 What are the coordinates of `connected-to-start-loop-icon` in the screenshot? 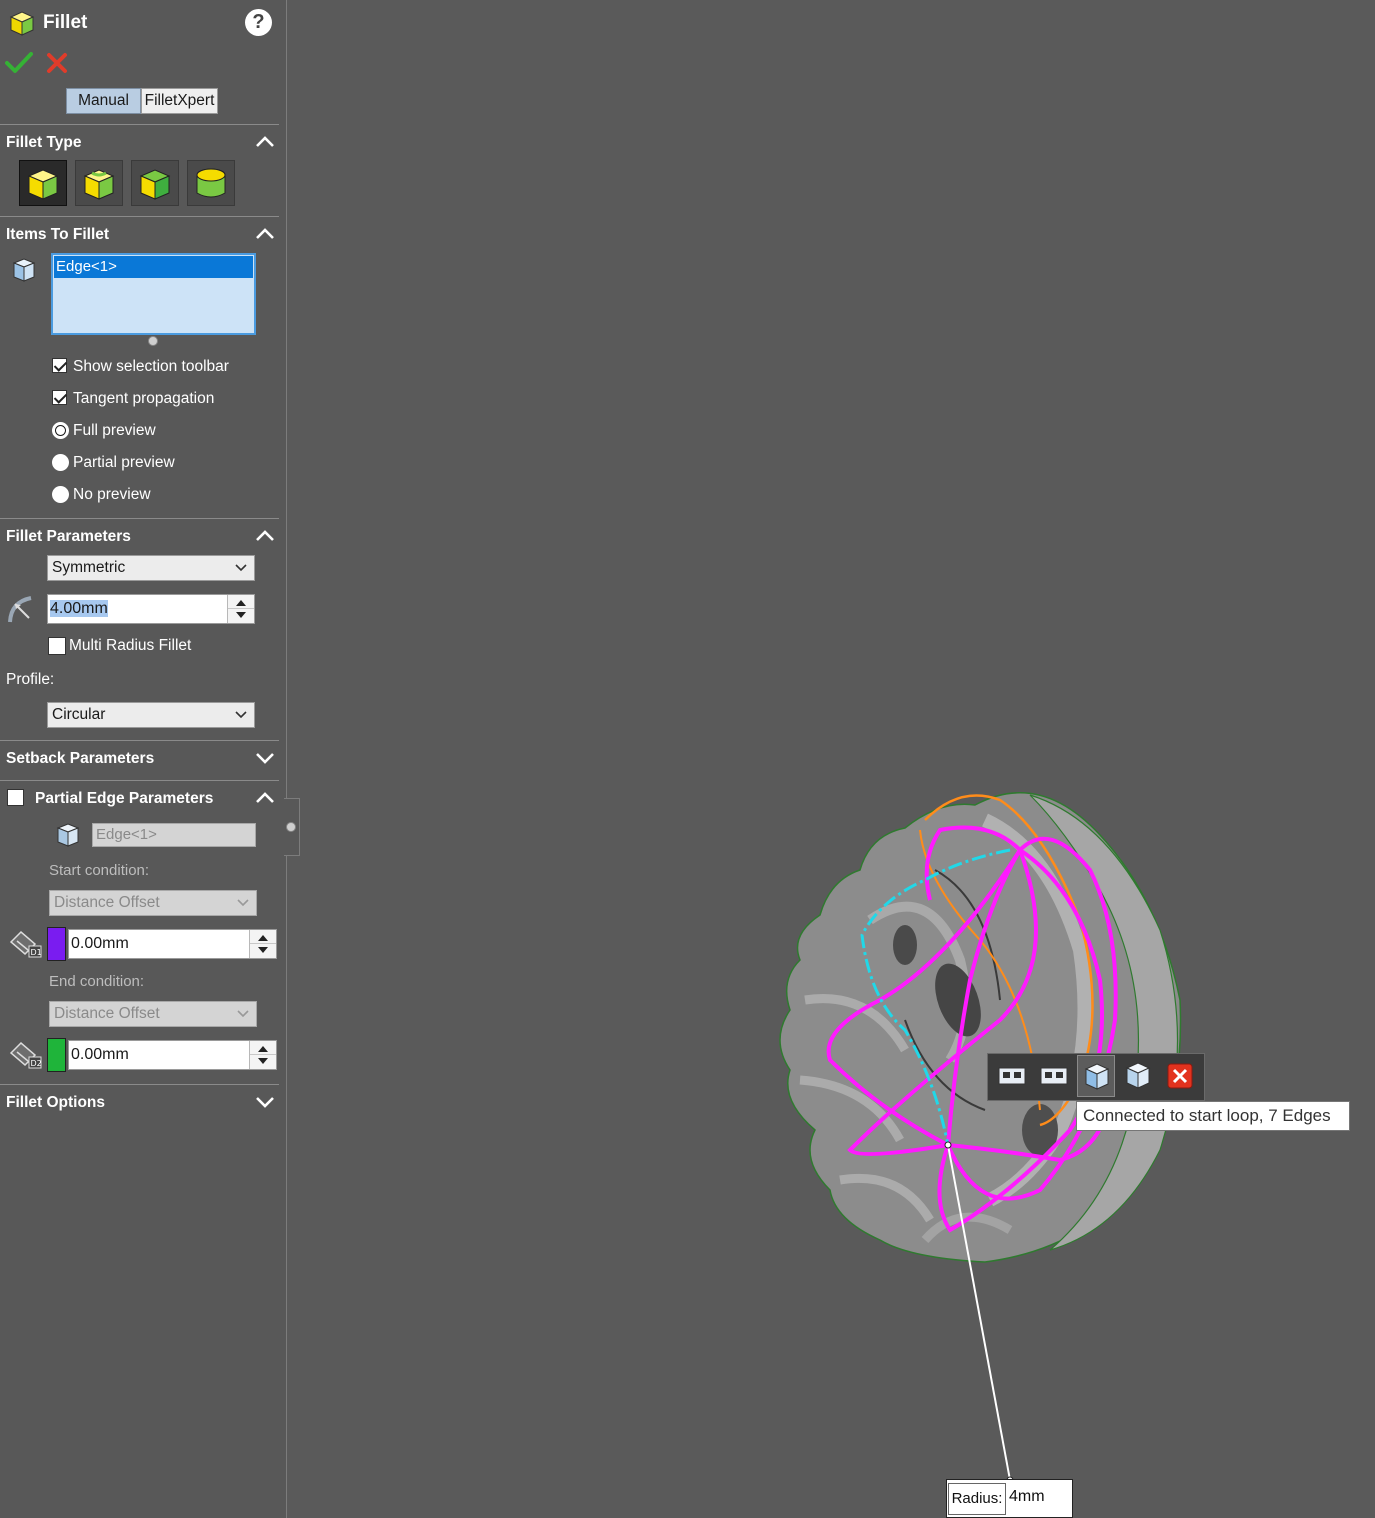 It's located at (1012, 1076).